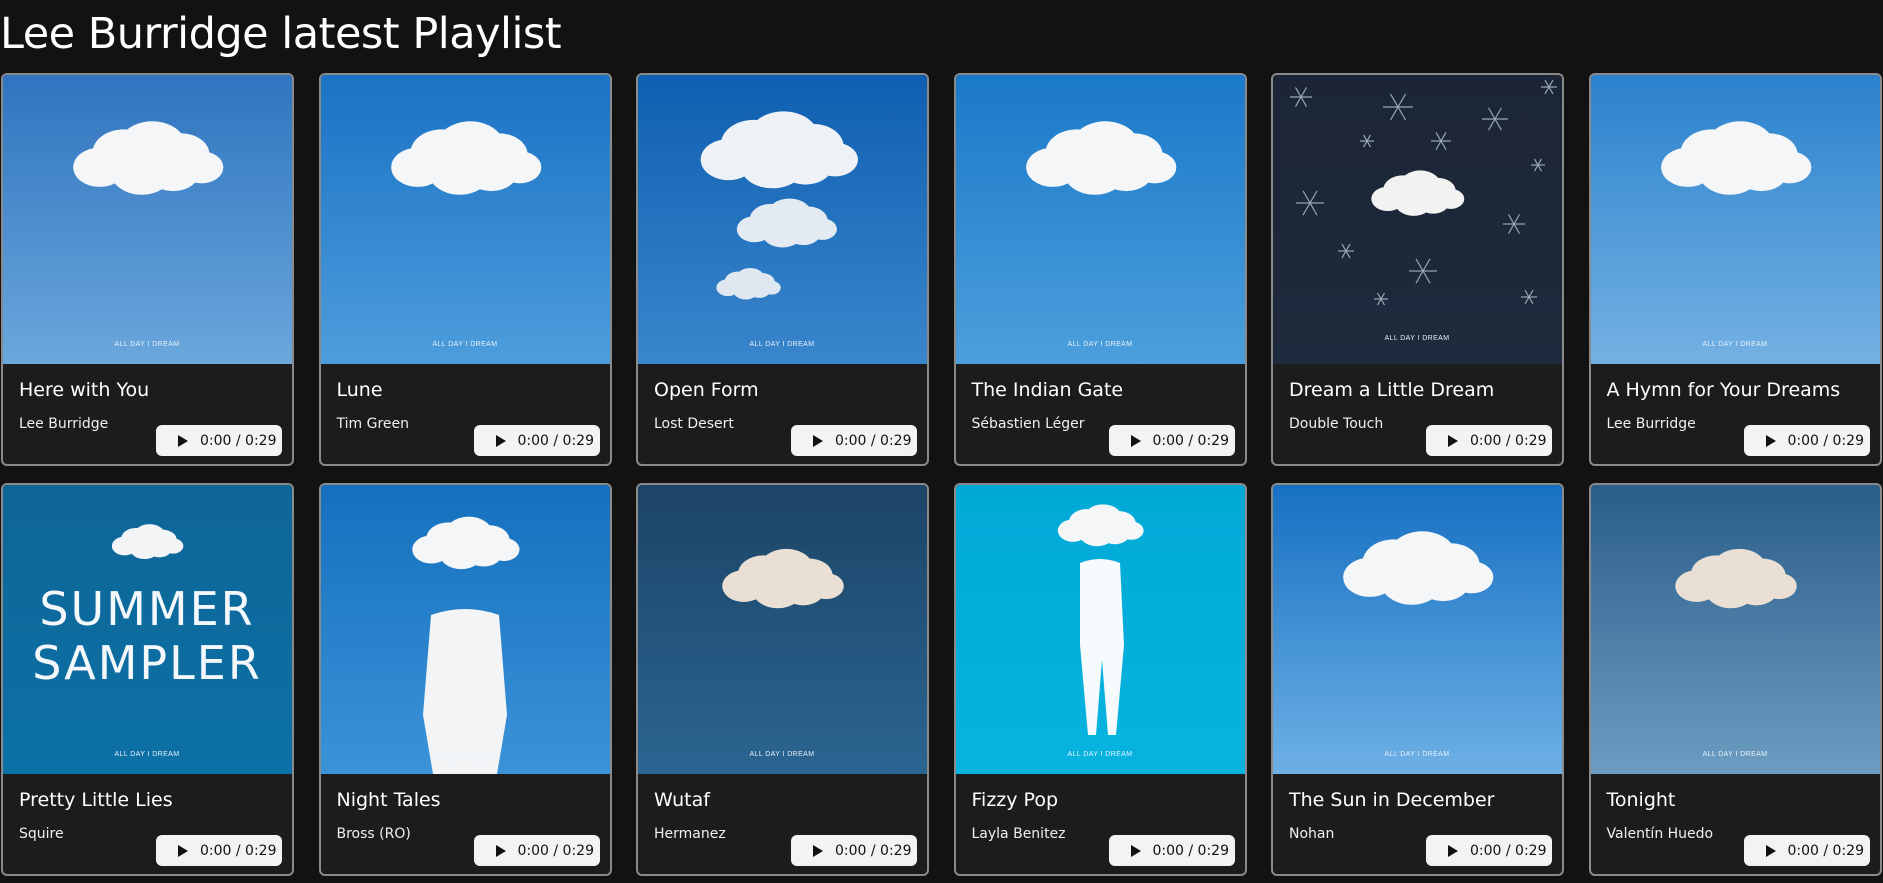  Describe the element at coordinates (373, 424) in the screenshot. I see `track-artist: Tim Green` at that location.